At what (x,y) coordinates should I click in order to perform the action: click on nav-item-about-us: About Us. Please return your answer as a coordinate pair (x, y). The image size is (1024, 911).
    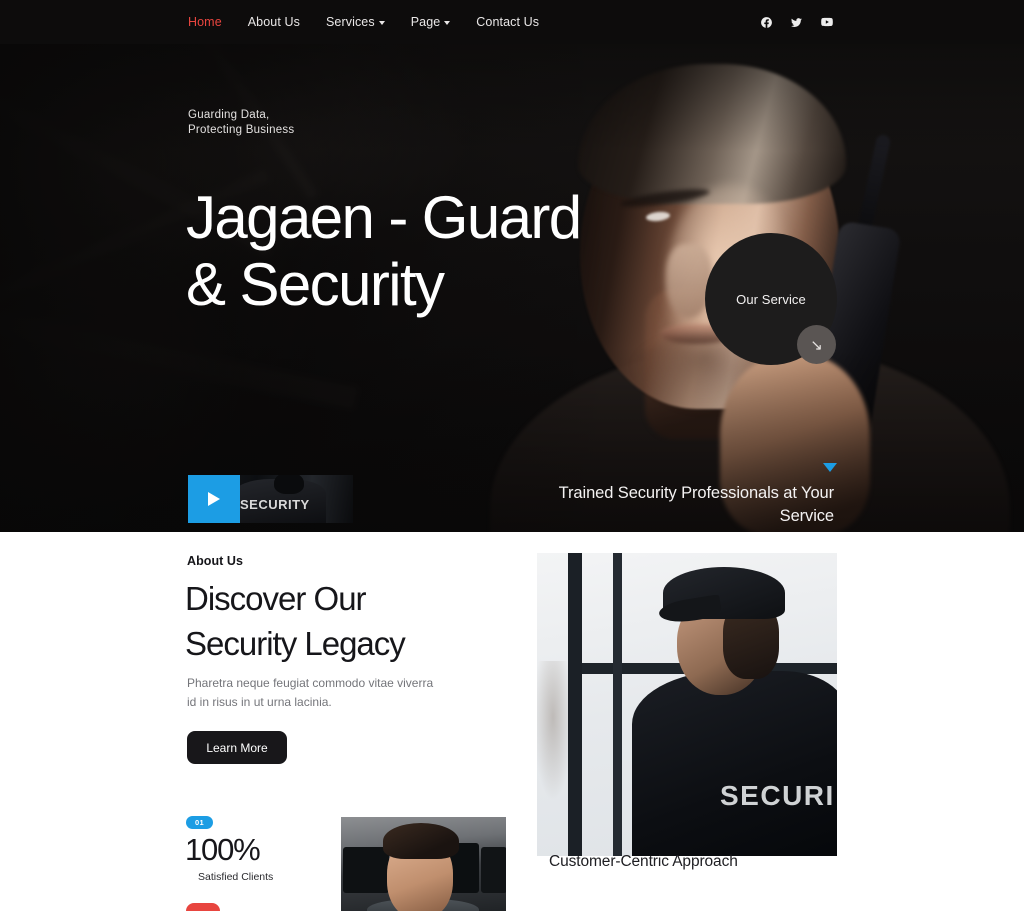
    Looking at the image, I should click on (274, 22).